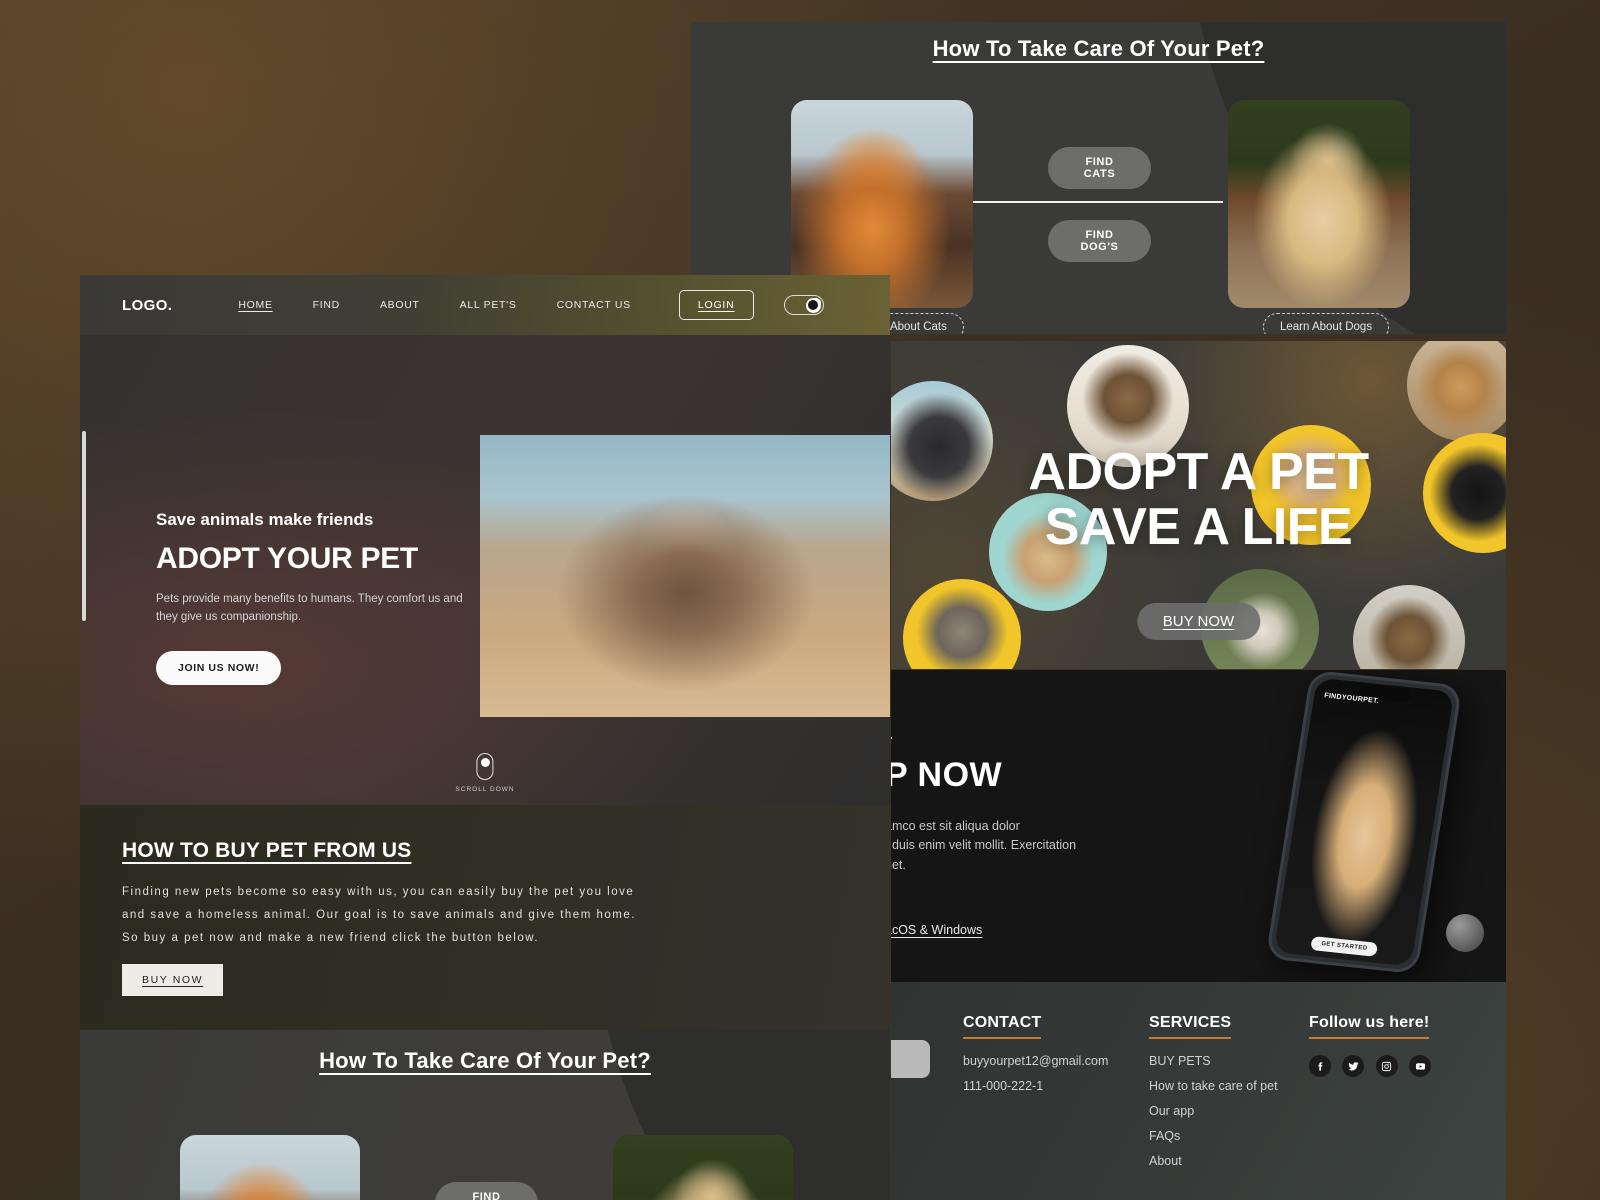  Describe the element at coordinates (326, 305) in the screenshot. I see `nav-item-find: FIND` at that location.